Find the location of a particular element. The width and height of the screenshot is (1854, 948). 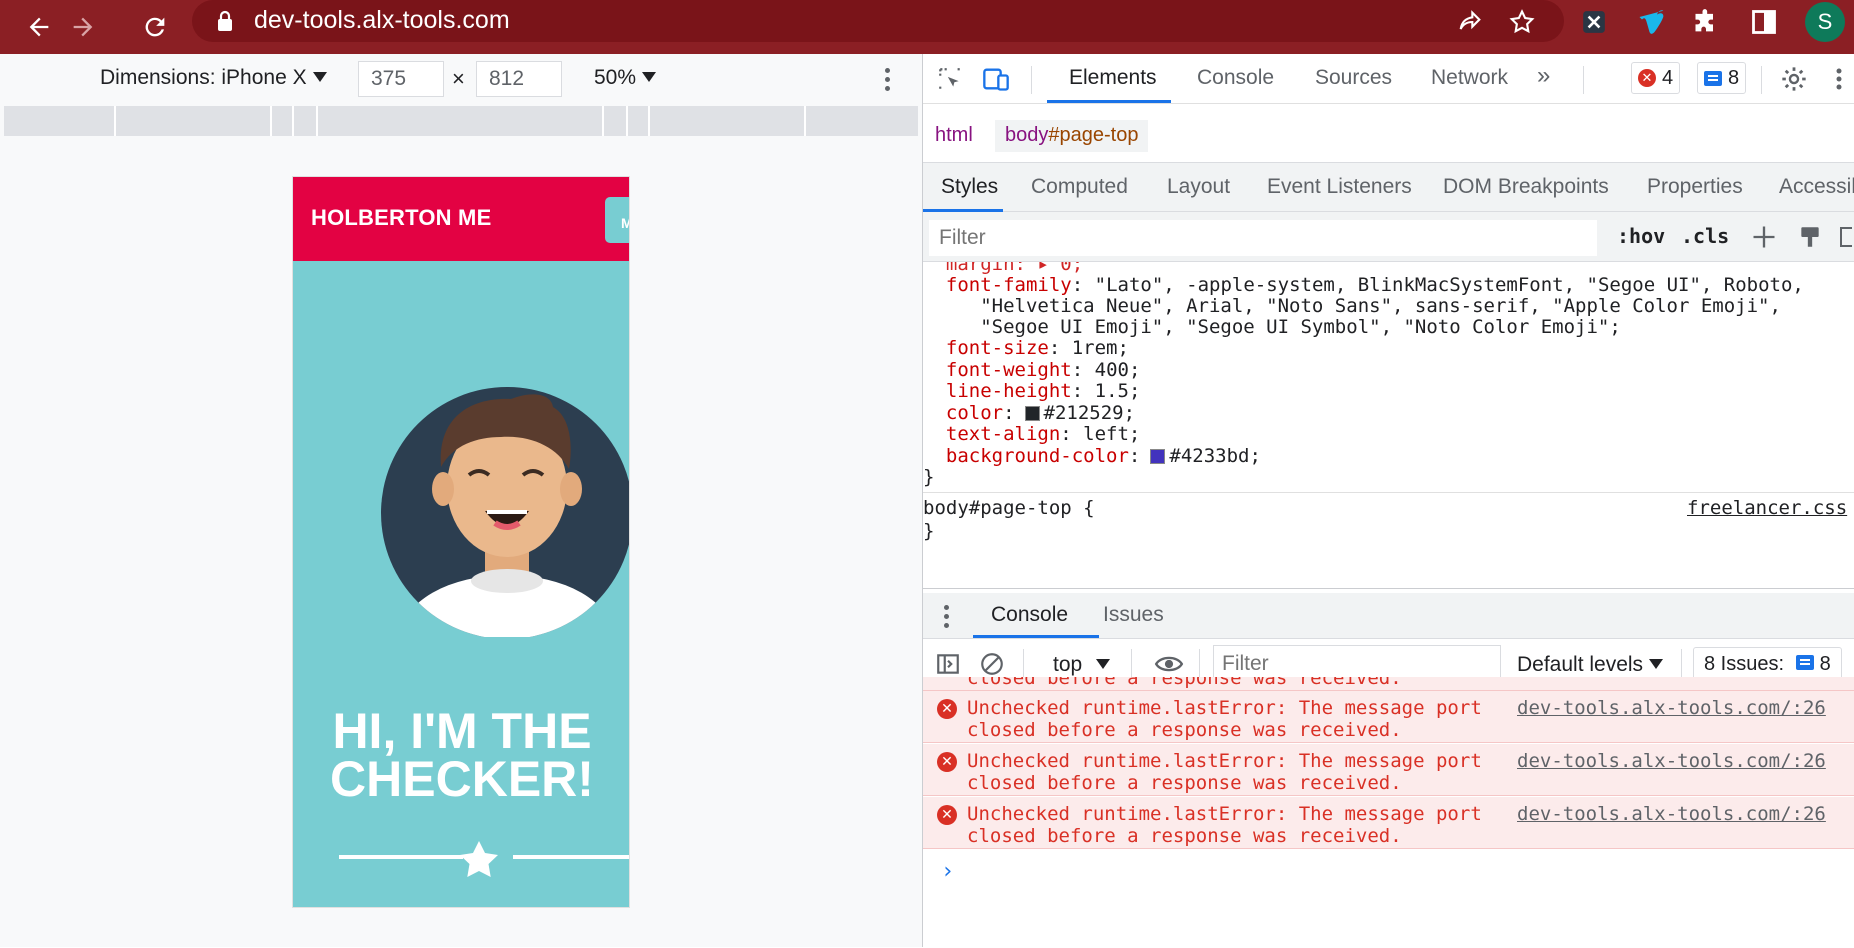

sidebar-toggle-icon is located at coordinates (1845, 237).